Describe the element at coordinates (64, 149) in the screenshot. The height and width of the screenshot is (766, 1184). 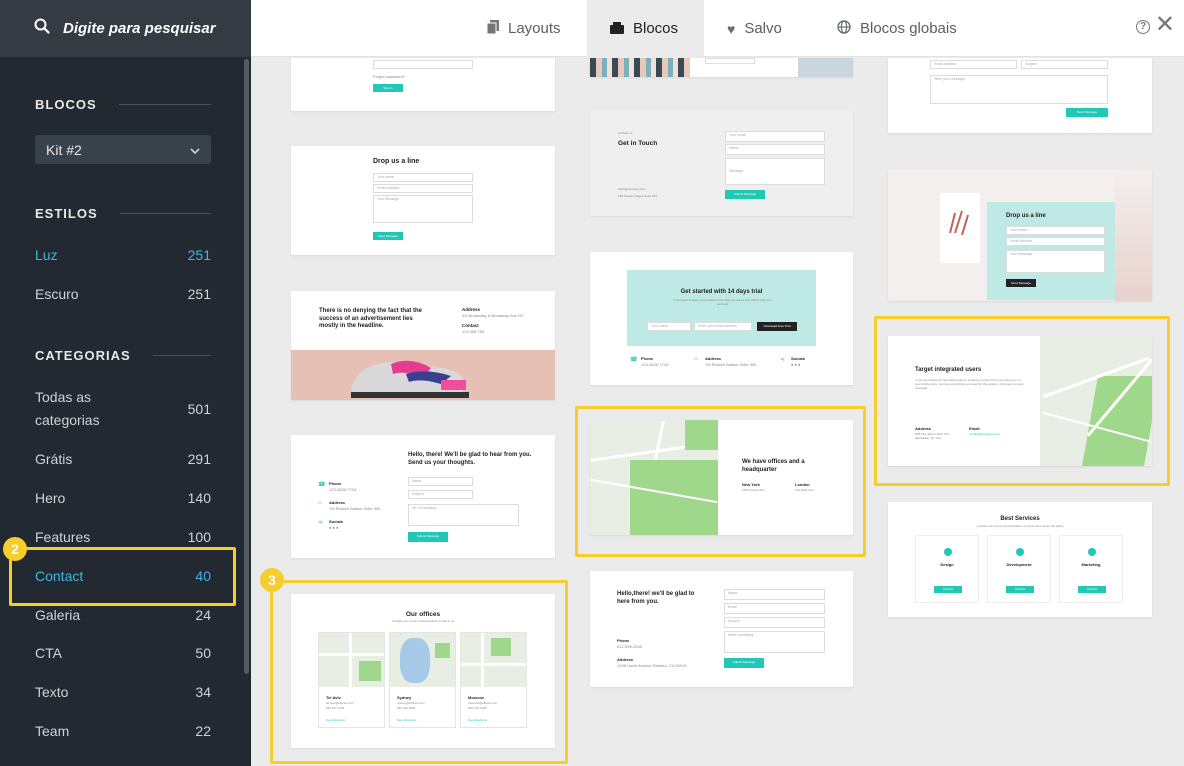
I see `kit-select-value: Kit #2` at that location.